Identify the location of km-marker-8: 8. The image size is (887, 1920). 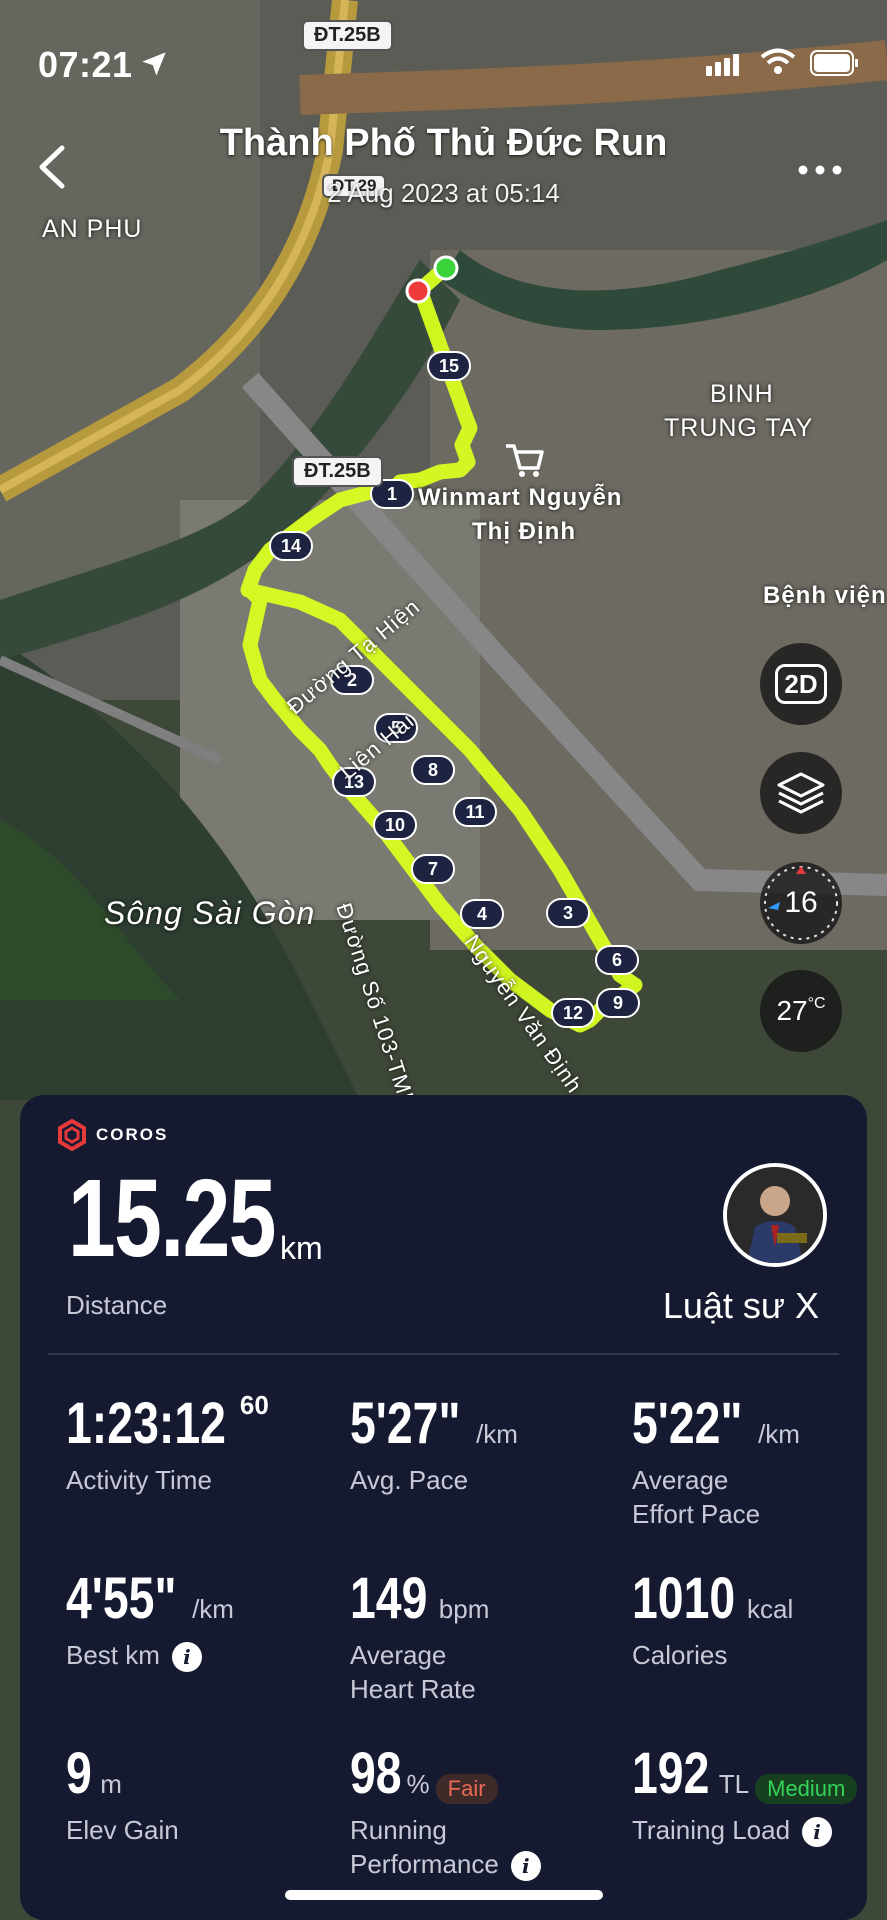
(433, 770).